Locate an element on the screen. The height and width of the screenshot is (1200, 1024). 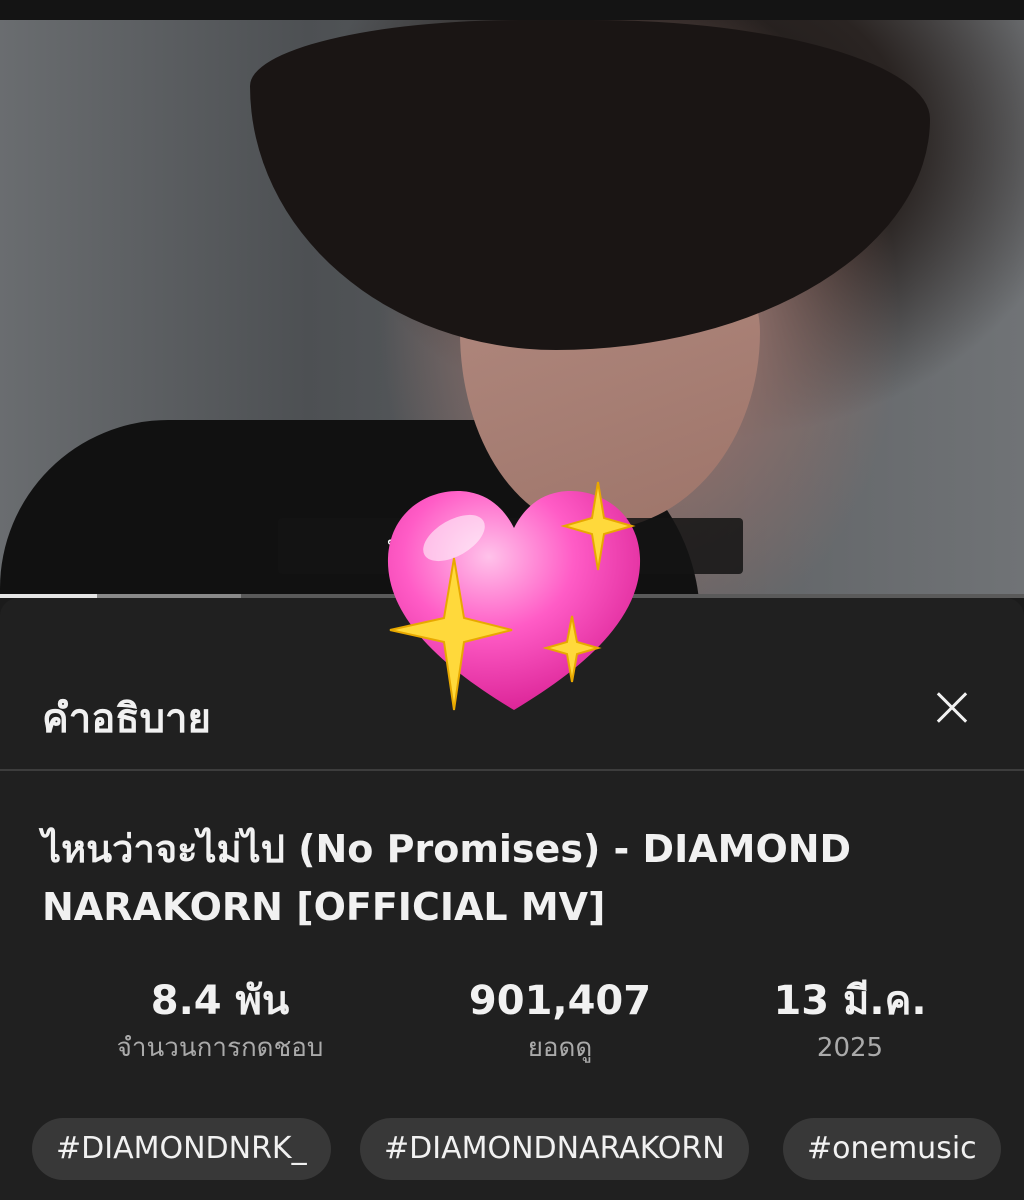
likes-stat: 8.4 พัน จำนวนการกดชอบ is located at coordinates (220, 1023).